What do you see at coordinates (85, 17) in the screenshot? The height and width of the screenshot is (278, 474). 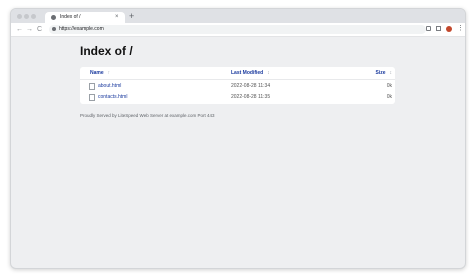 I see `active-tab: Index of / ×` at bounding box center [85, 17].